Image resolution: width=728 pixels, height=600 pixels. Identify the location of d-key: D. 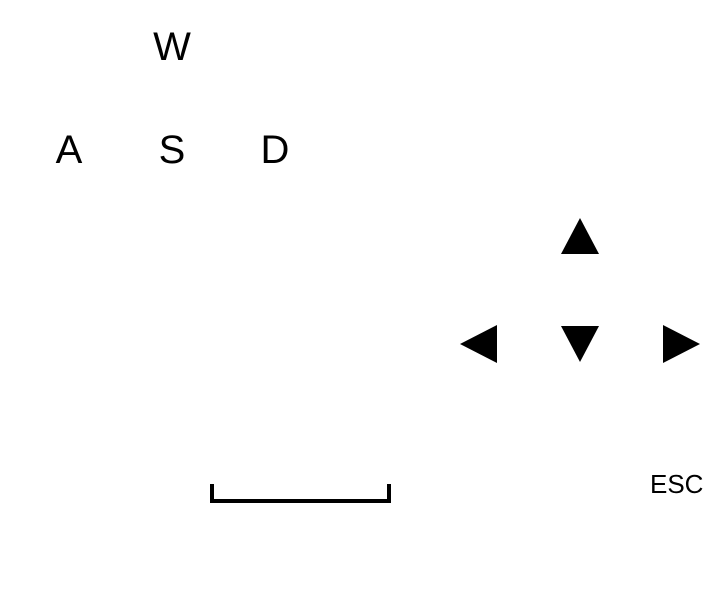
(275, 150).